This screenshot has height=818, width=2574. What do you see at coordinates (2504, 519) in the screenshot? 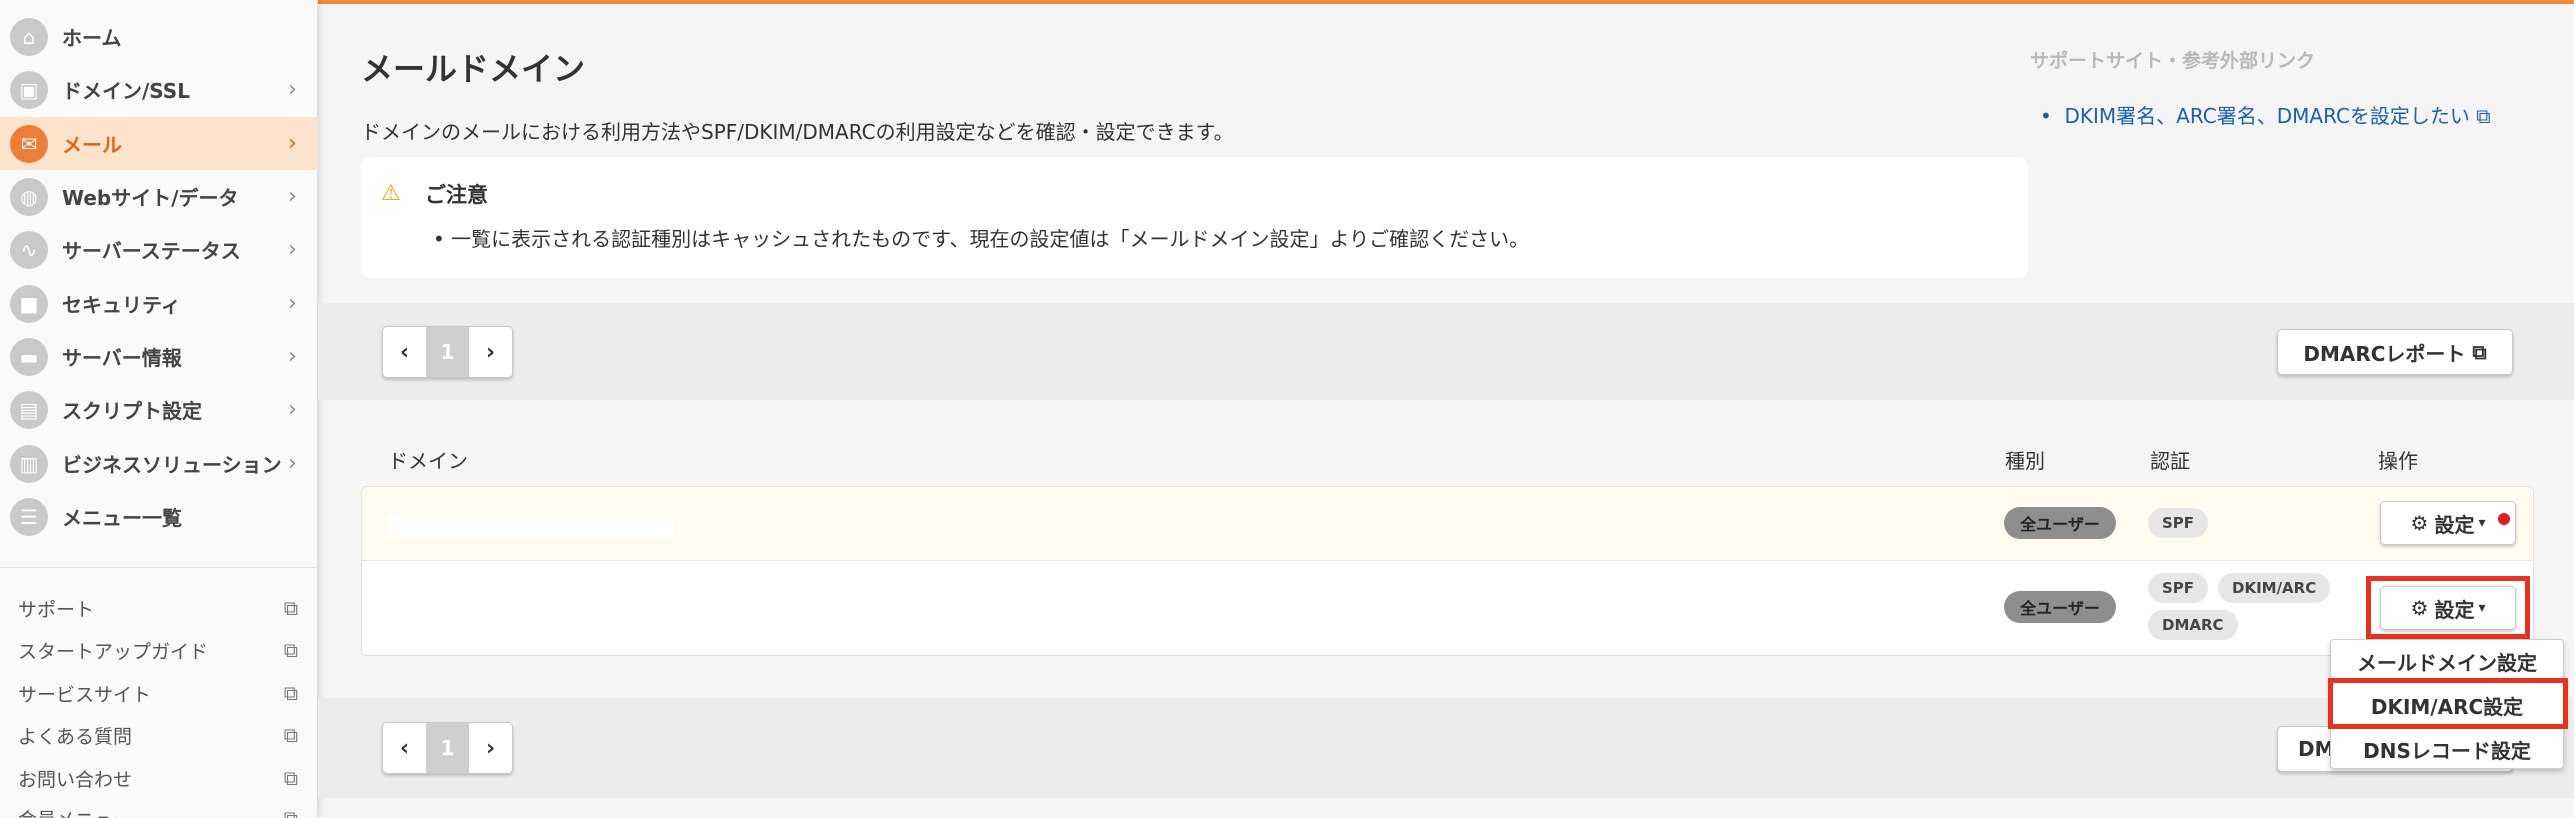
I see `alert-dot` at bounding box center [2504, 519].